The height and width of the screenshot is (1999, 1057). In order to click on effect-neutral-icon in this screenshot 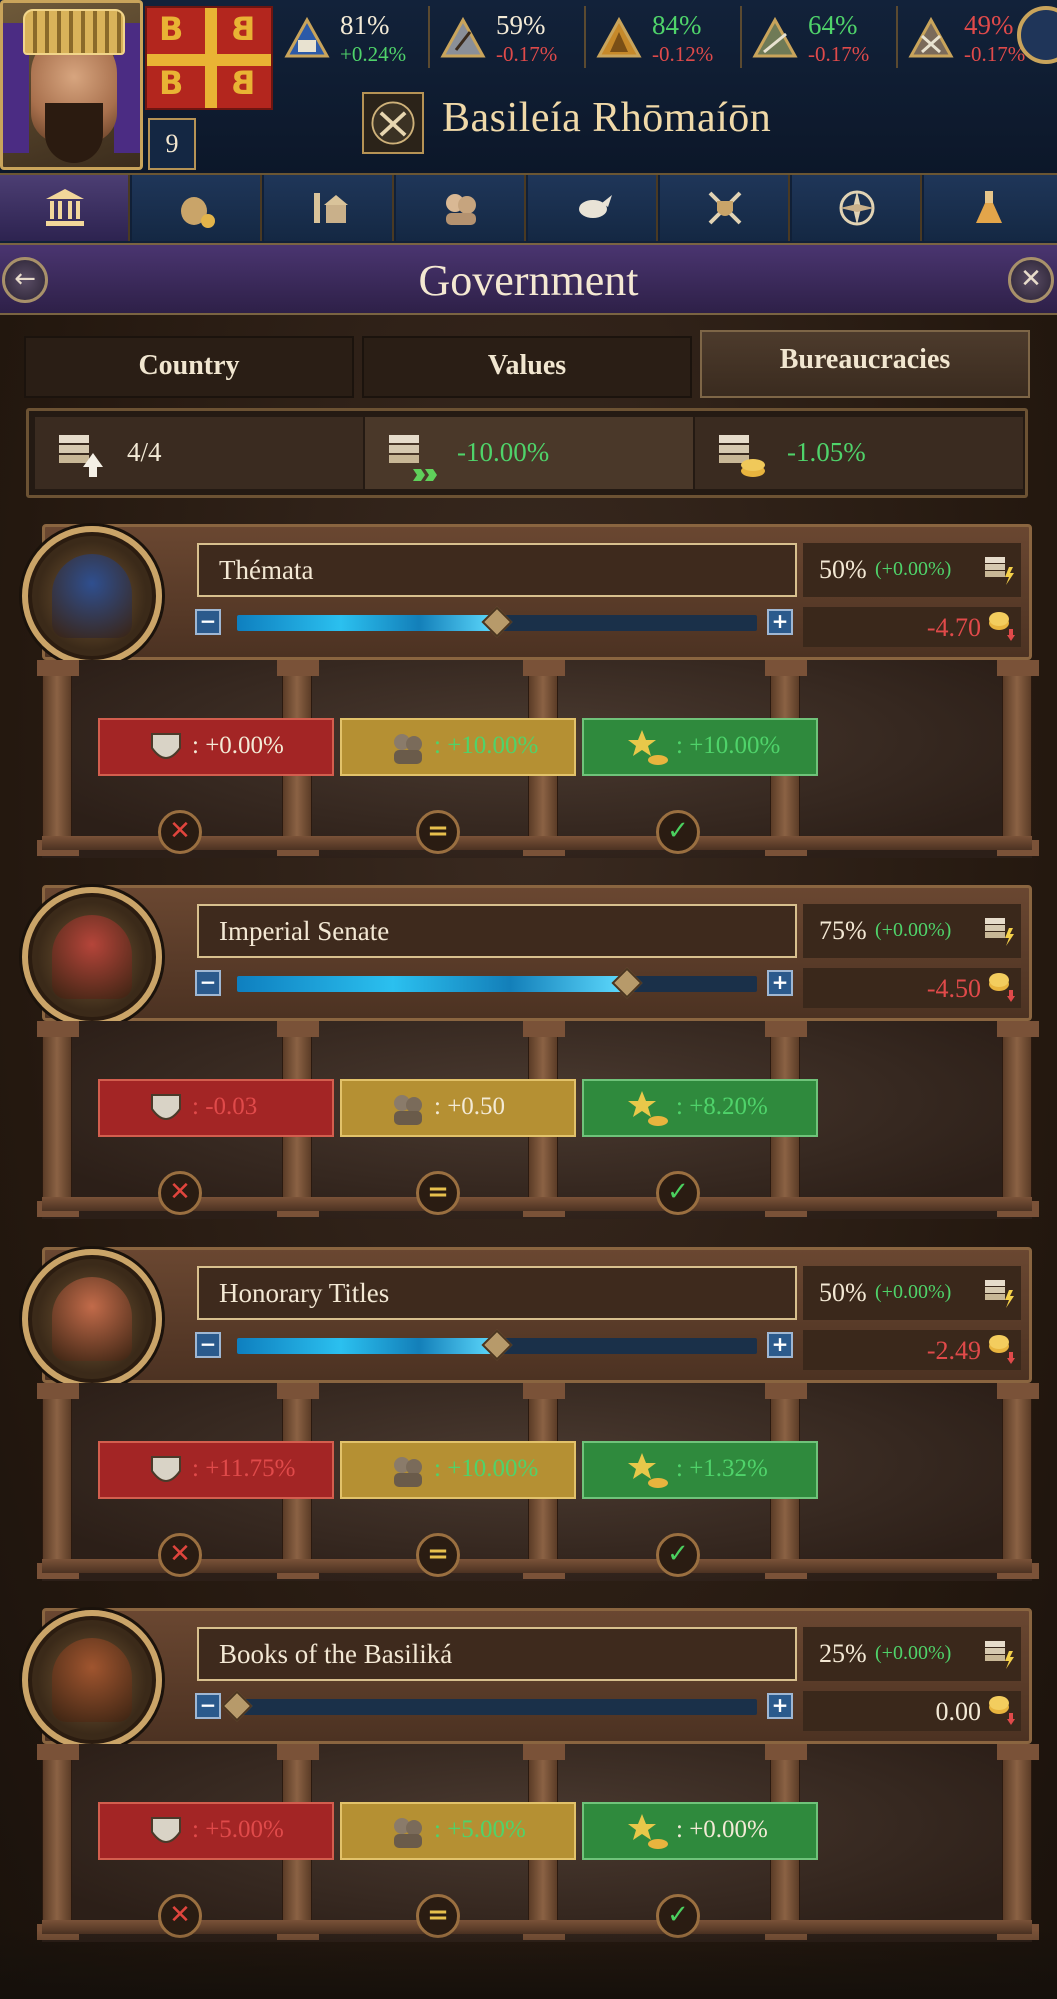, I will do `click(408, 1833)`.